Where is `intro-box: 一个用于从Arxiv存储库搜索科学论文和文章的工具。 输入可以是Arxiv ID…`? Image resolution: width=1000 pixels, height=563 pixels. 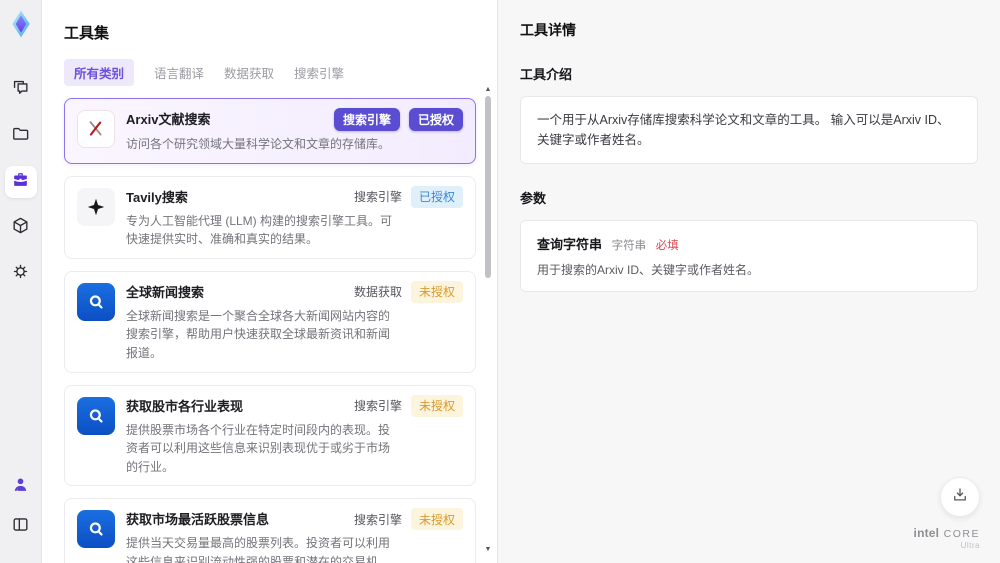
intro-box: 一个用于从Arxiv存储库搜索科学论文和文章的工具。 输入可以是Arxiv ID… is located at coordinates (749, 130).